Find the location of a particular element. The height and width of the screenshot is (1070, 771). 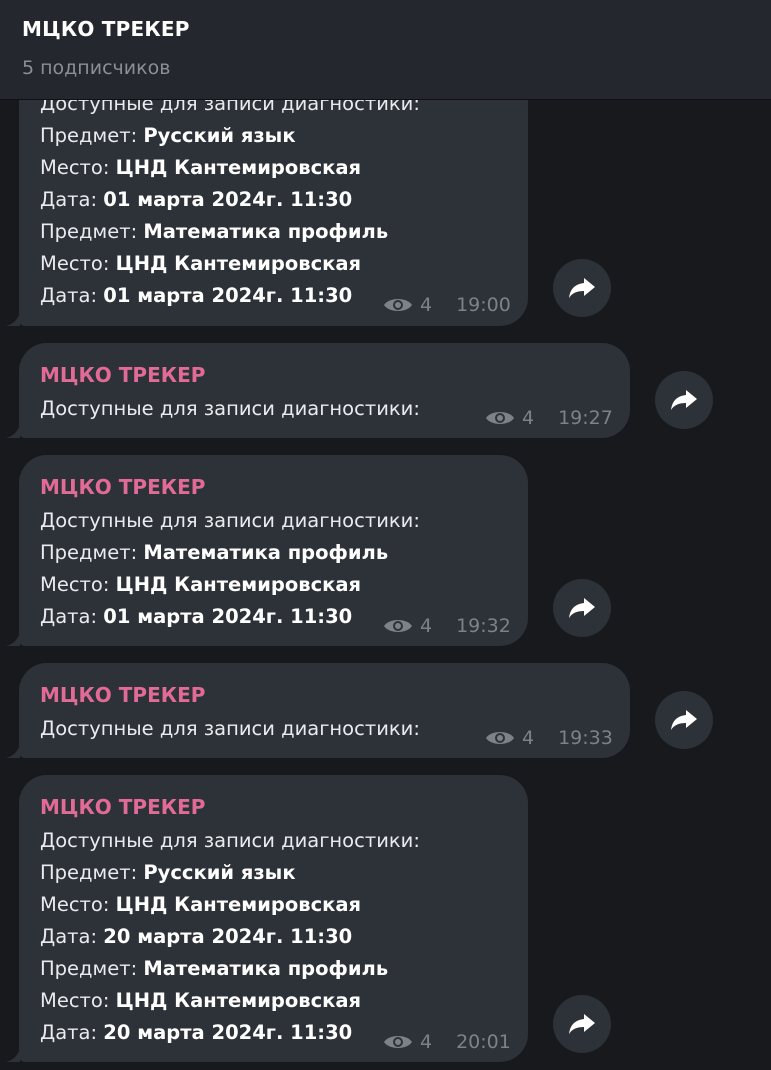

message-time: 19:27 is located at coordinates (585, 418).